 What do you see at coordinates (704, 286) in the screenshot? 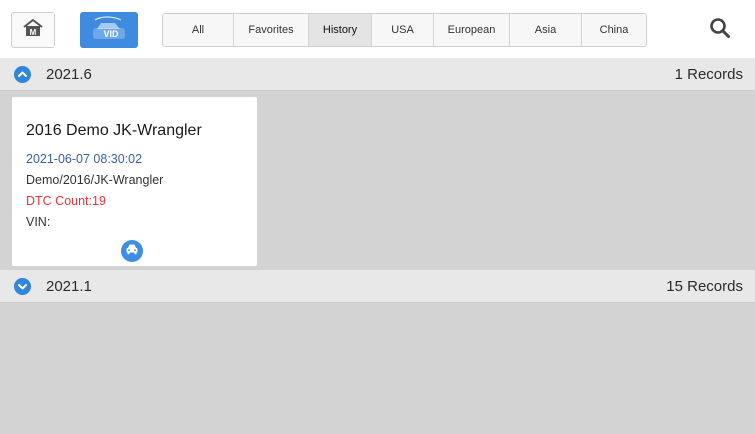
I see `group-record-count: 15 Records` at bounding box center [704, 286].